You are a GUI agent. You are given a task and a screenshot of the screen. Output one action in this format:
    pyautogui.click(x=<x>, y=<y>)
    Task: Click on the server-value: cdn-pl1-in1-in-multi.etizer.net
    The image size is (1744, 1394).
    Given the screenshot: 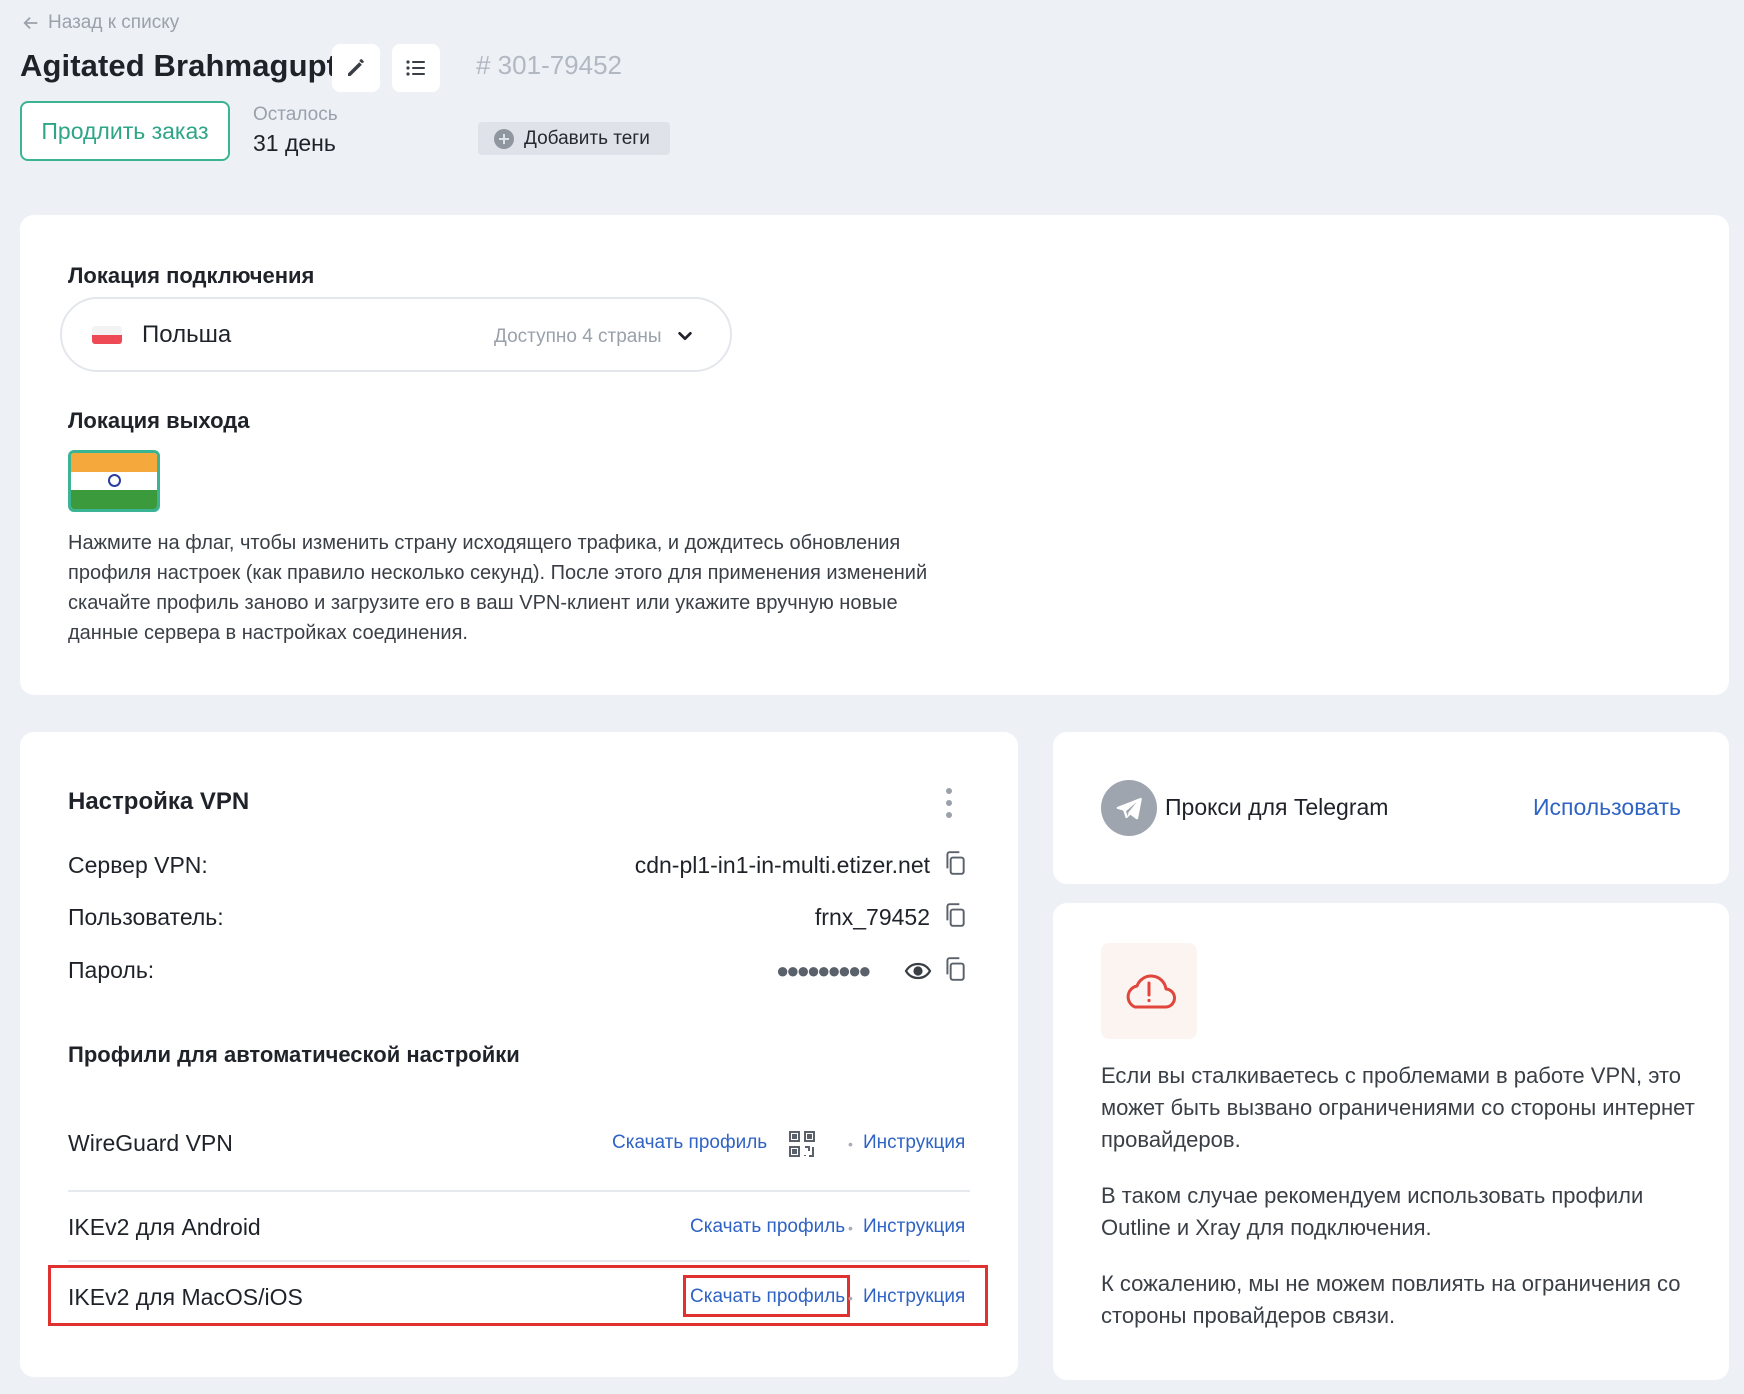 What is the action you would take?
    pyautogui.click(x=782, y=865)
    